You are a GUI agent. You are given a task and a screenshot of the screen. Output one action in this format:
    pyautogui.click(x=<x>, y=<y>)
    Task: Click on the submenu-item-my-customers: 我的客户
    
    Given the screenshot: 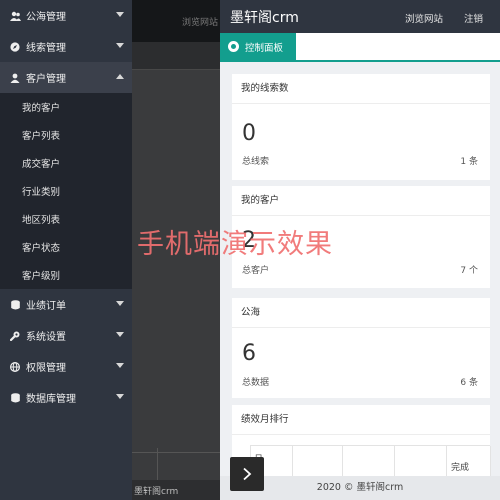 What is the action you would take?
    pyautogui.click(x=66, y=107)
    